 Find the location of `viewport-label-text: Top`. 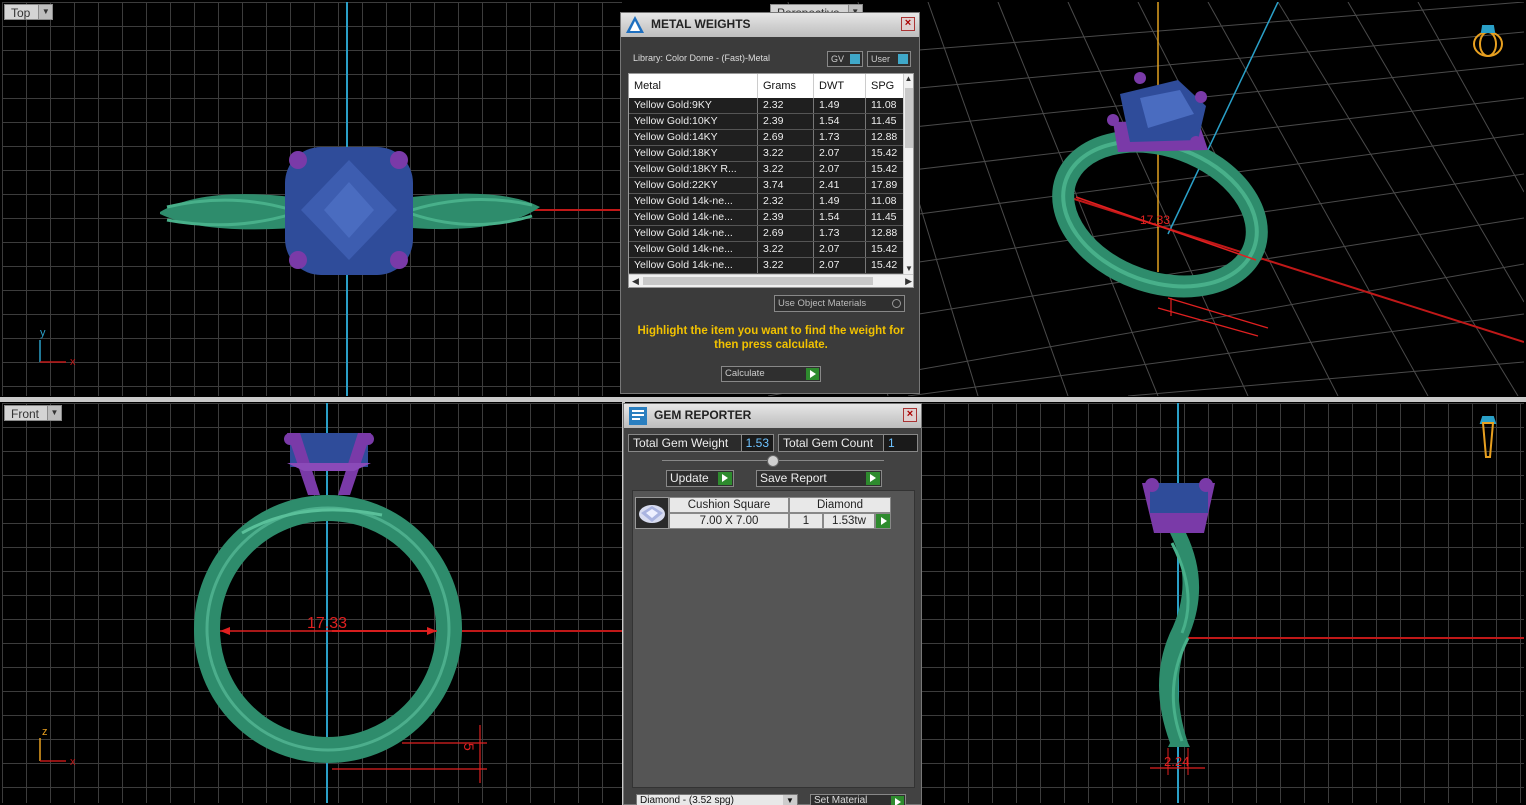

viewport-label-text: Top is located at coordinates (21, 13).